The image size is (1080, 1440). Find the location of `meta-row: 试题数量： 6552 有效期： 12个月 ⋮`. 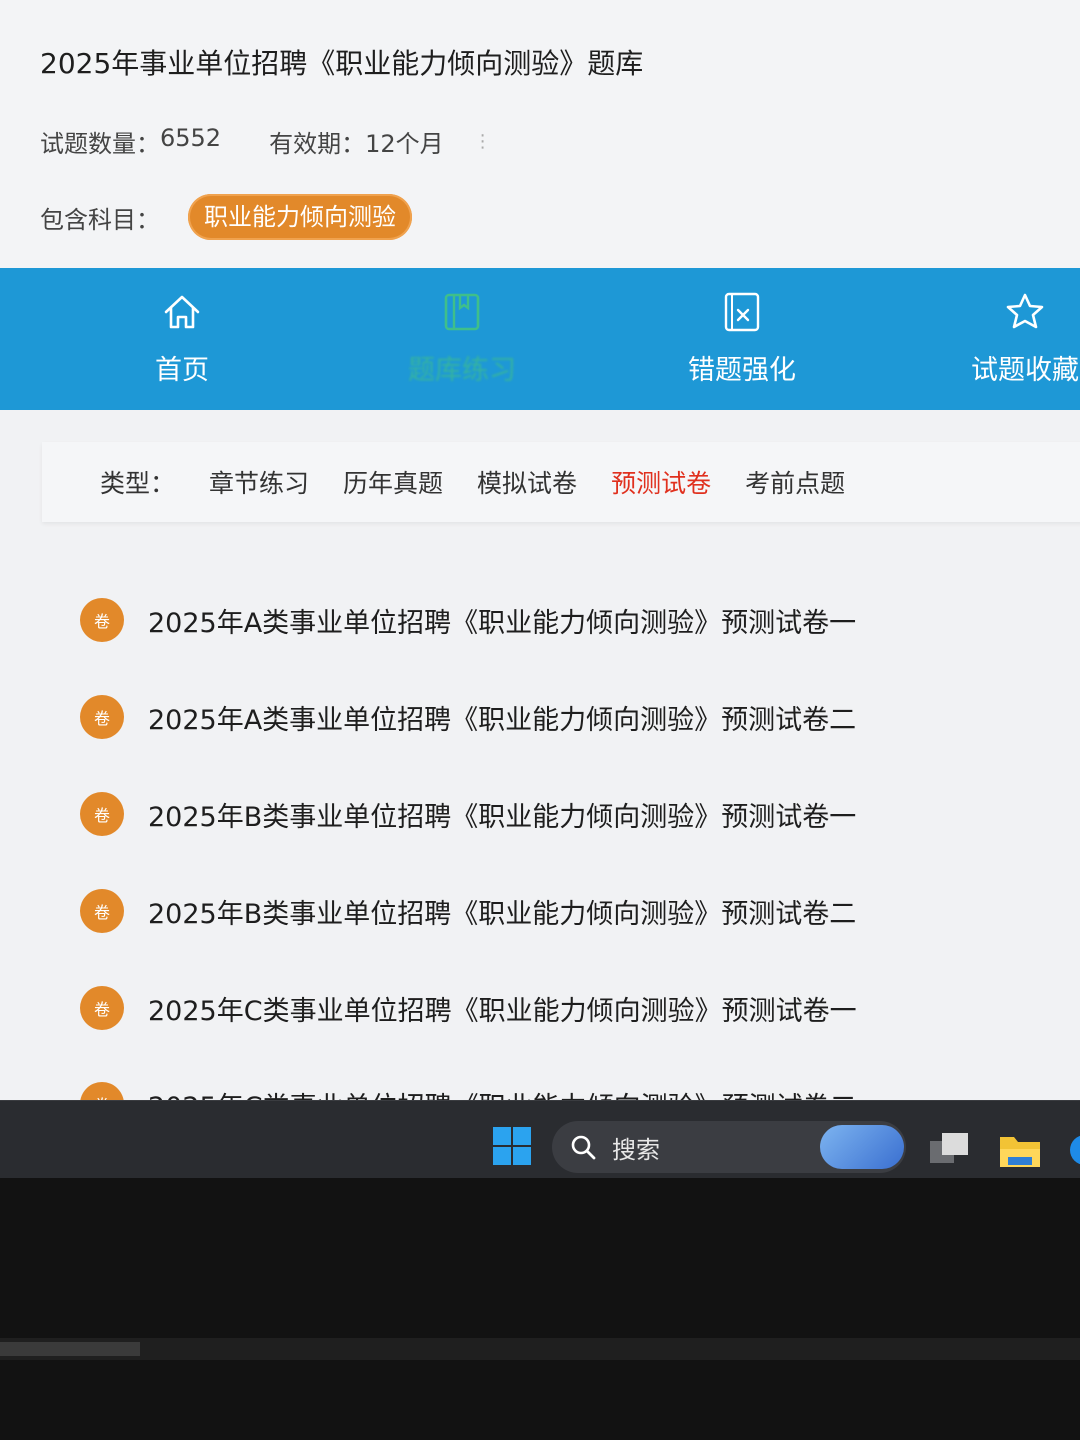

meta-row: 试题数量： 6552 有效期： 12个月 ⋮ is located at coordinates (266, 141).